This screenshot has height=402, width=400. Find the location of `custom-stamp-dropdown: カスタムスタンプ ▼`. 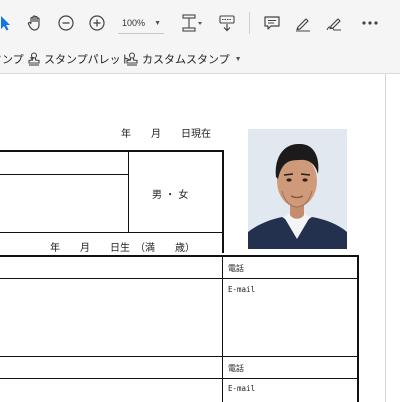

custom-stamp-dropdown: カスタムスタンプ ▼ is located at coordinates (183, 59).